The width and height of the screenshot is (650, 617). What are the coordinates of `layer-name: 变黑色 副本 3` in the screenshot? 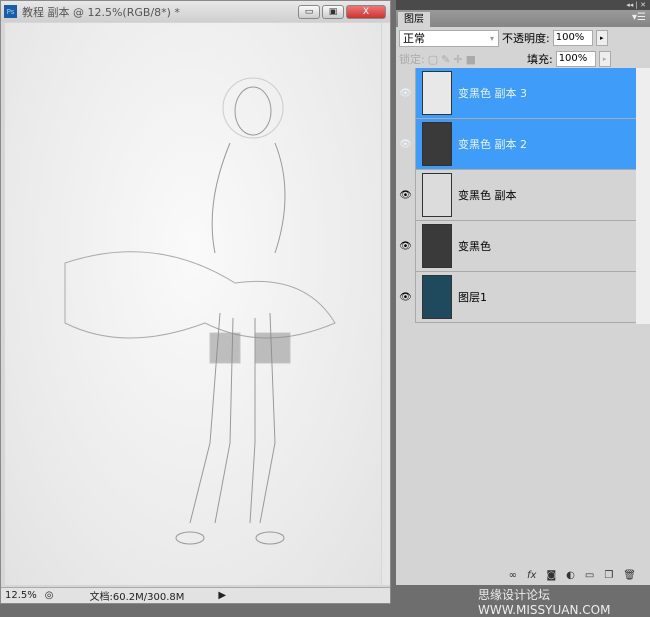 It's located at (492, 93).